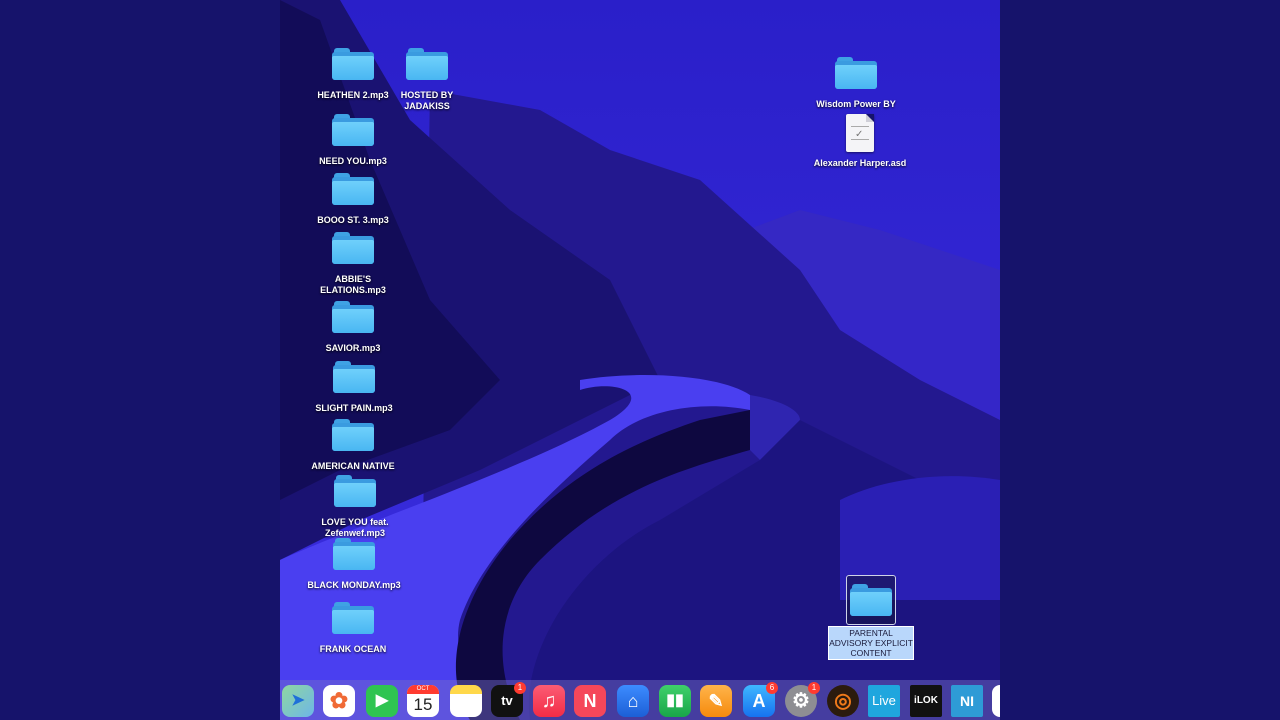 The height and width of the screenshot is (720, 1280). Describe the element at coordinates (427, 100) in the screenshot. I see `folder-label: HOSTED BY JADAKISS` at that location.